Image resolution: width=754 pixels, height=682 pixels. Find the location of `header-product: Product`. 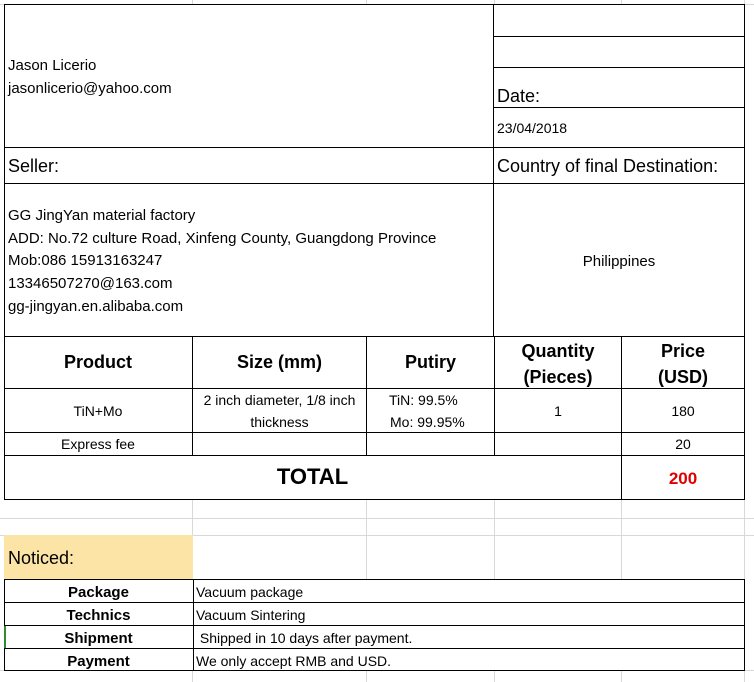

header-product: Product is located at coordinates (97, 362).